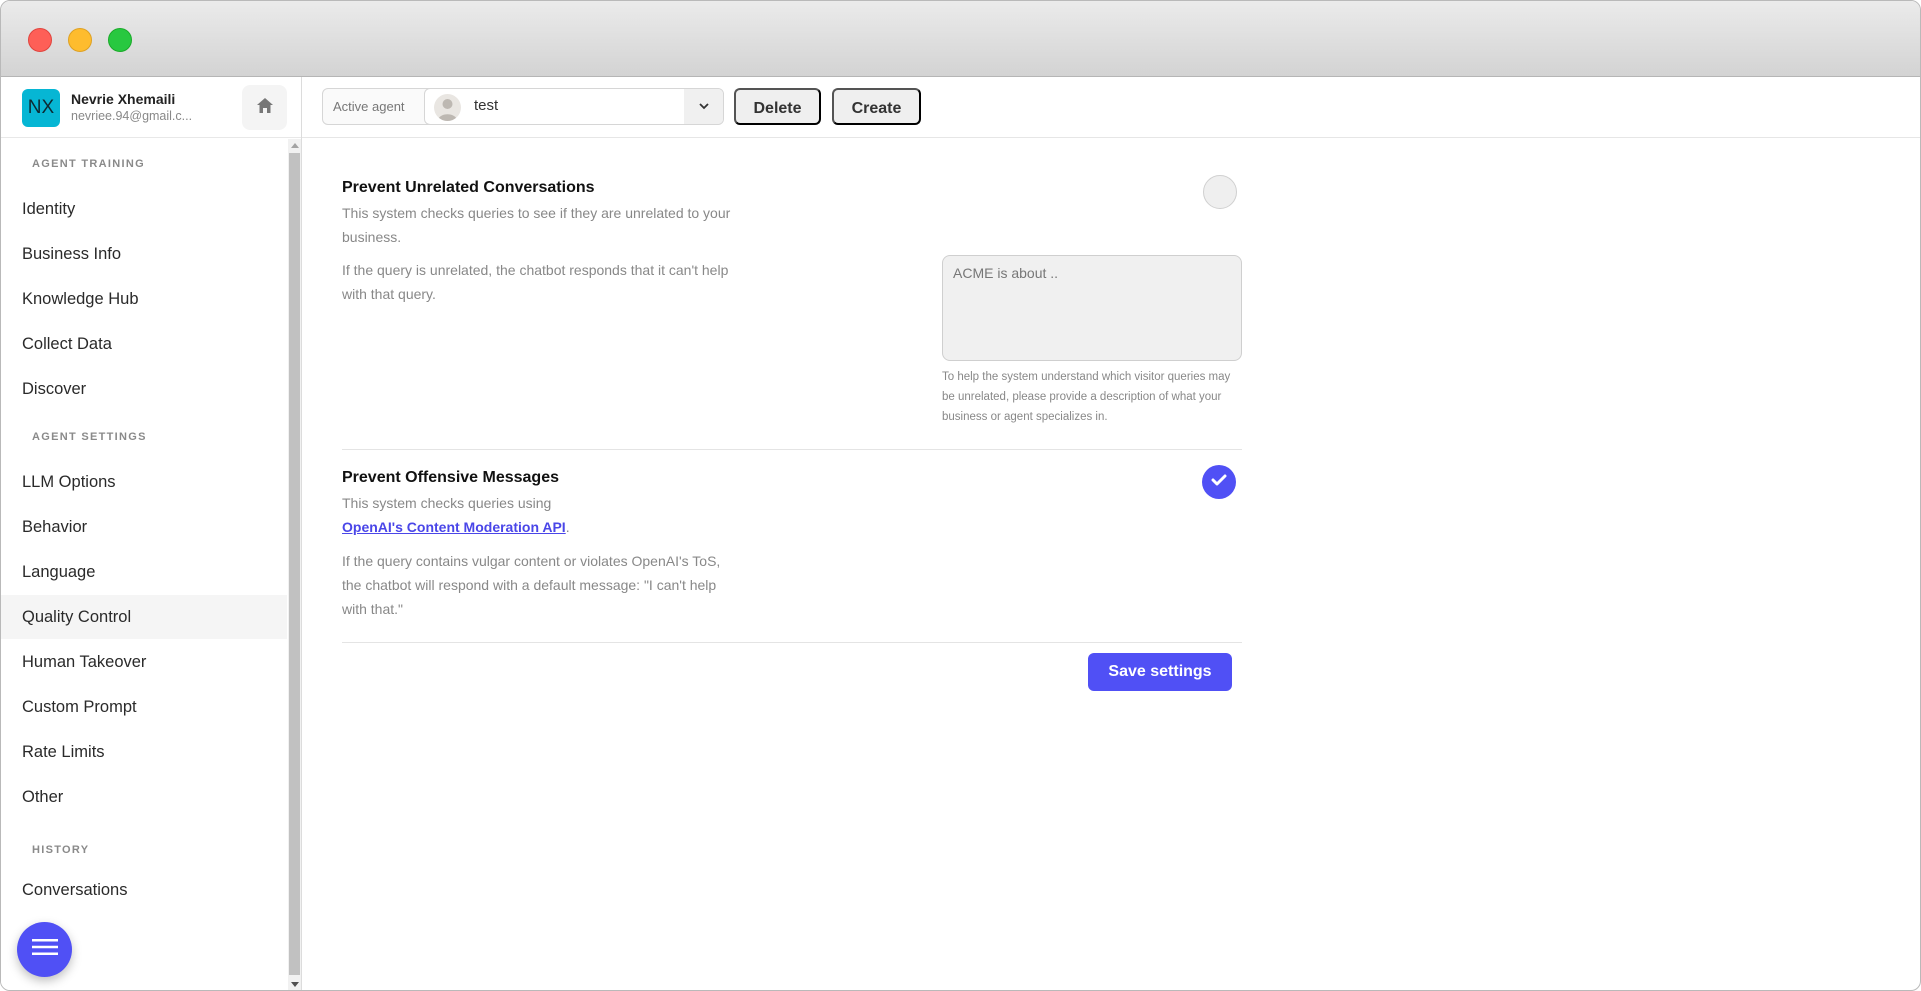  What do you see at coordinates (574, 106) in the screenshot?
I see `agent-select-dropdown: test` at bounding box center [574, 106].